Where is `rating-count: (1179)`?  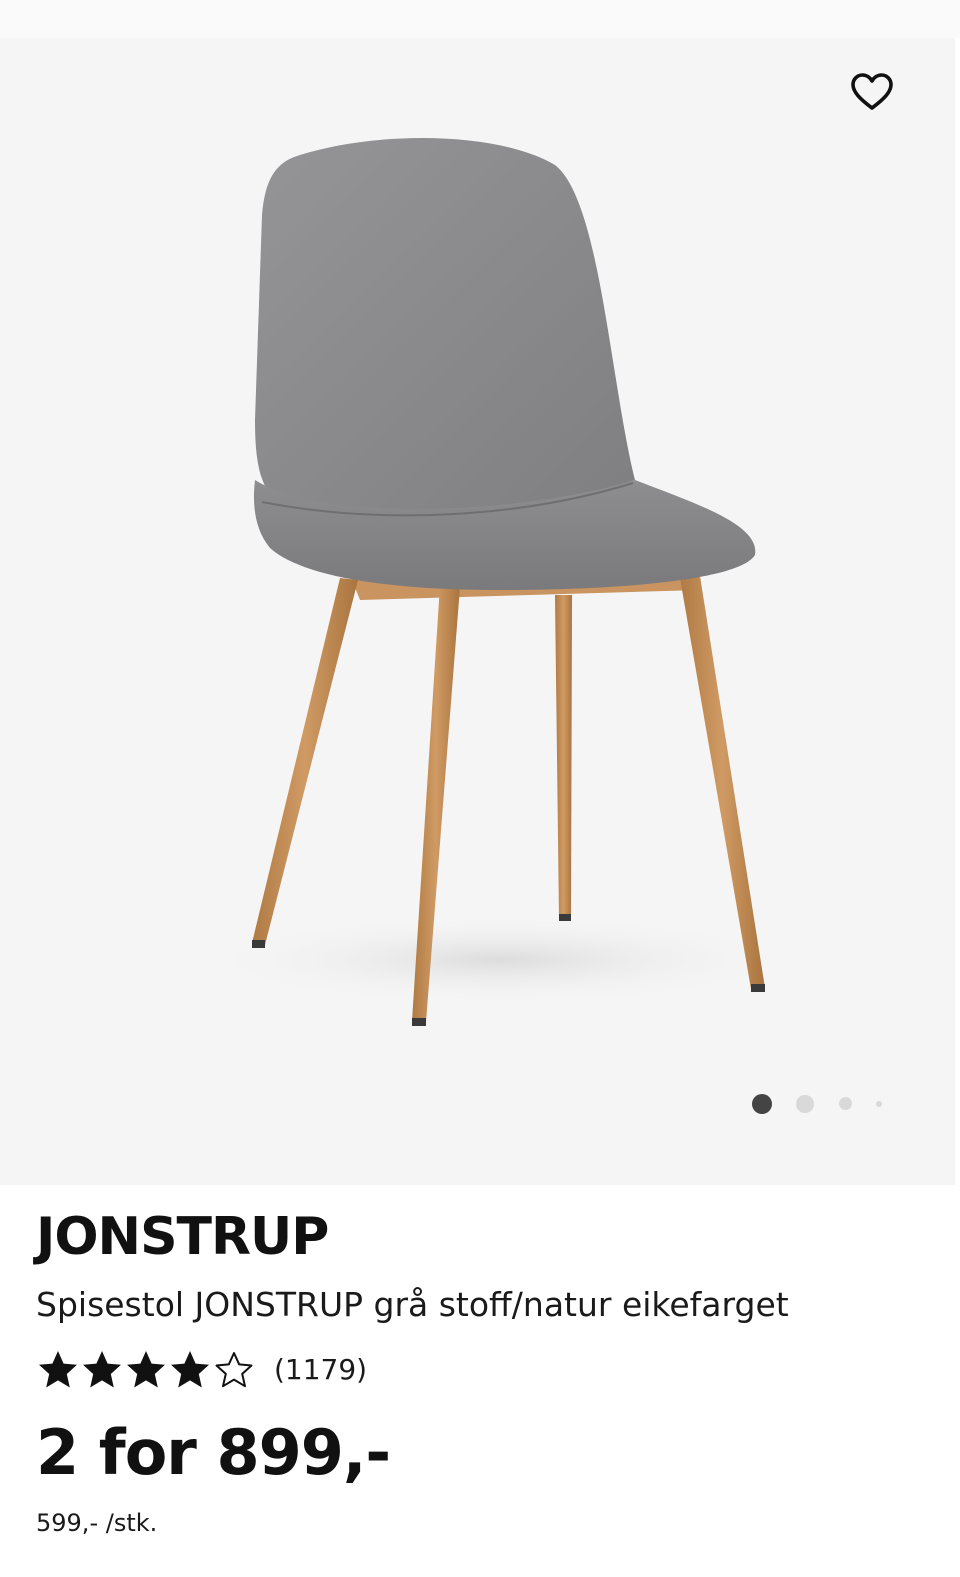 rating-count: (1179) is located at coordinates (320, 1369).